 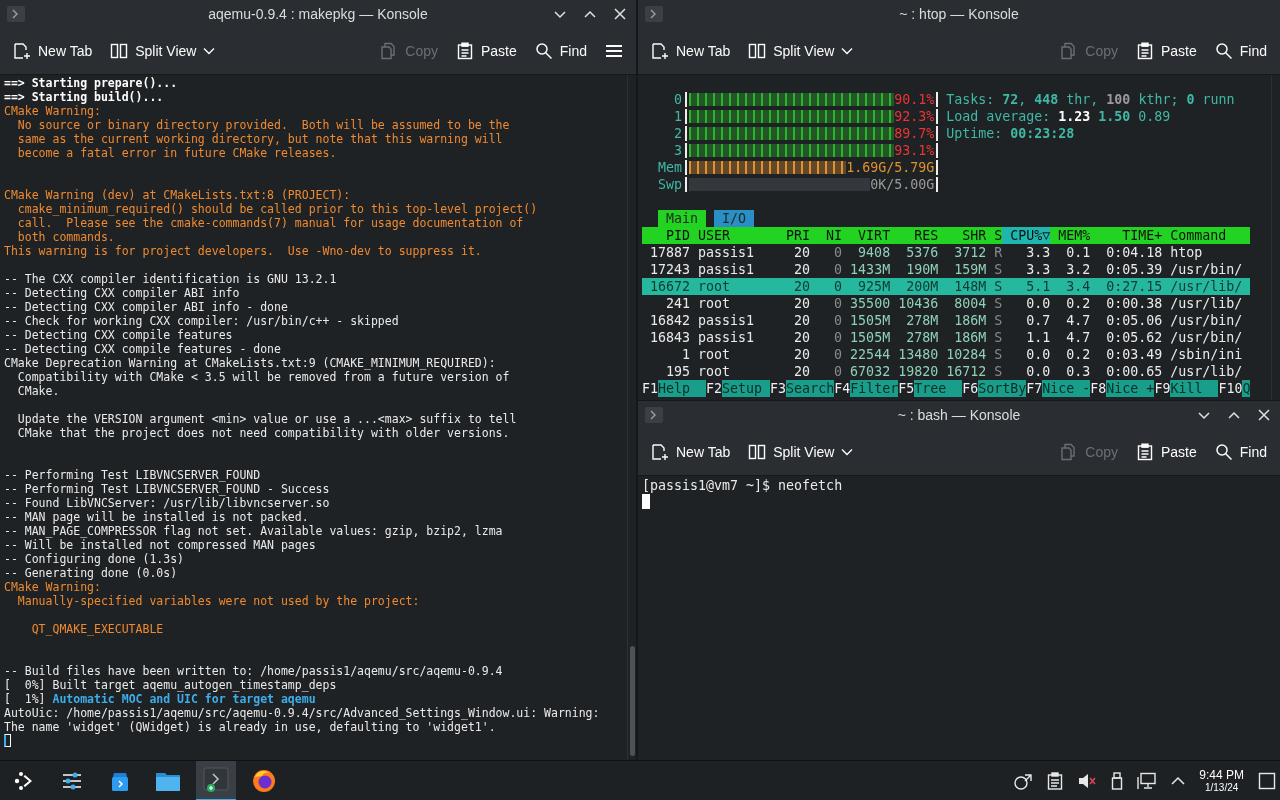 I want to click on column-header: SHR, so click(x=962, y=235).